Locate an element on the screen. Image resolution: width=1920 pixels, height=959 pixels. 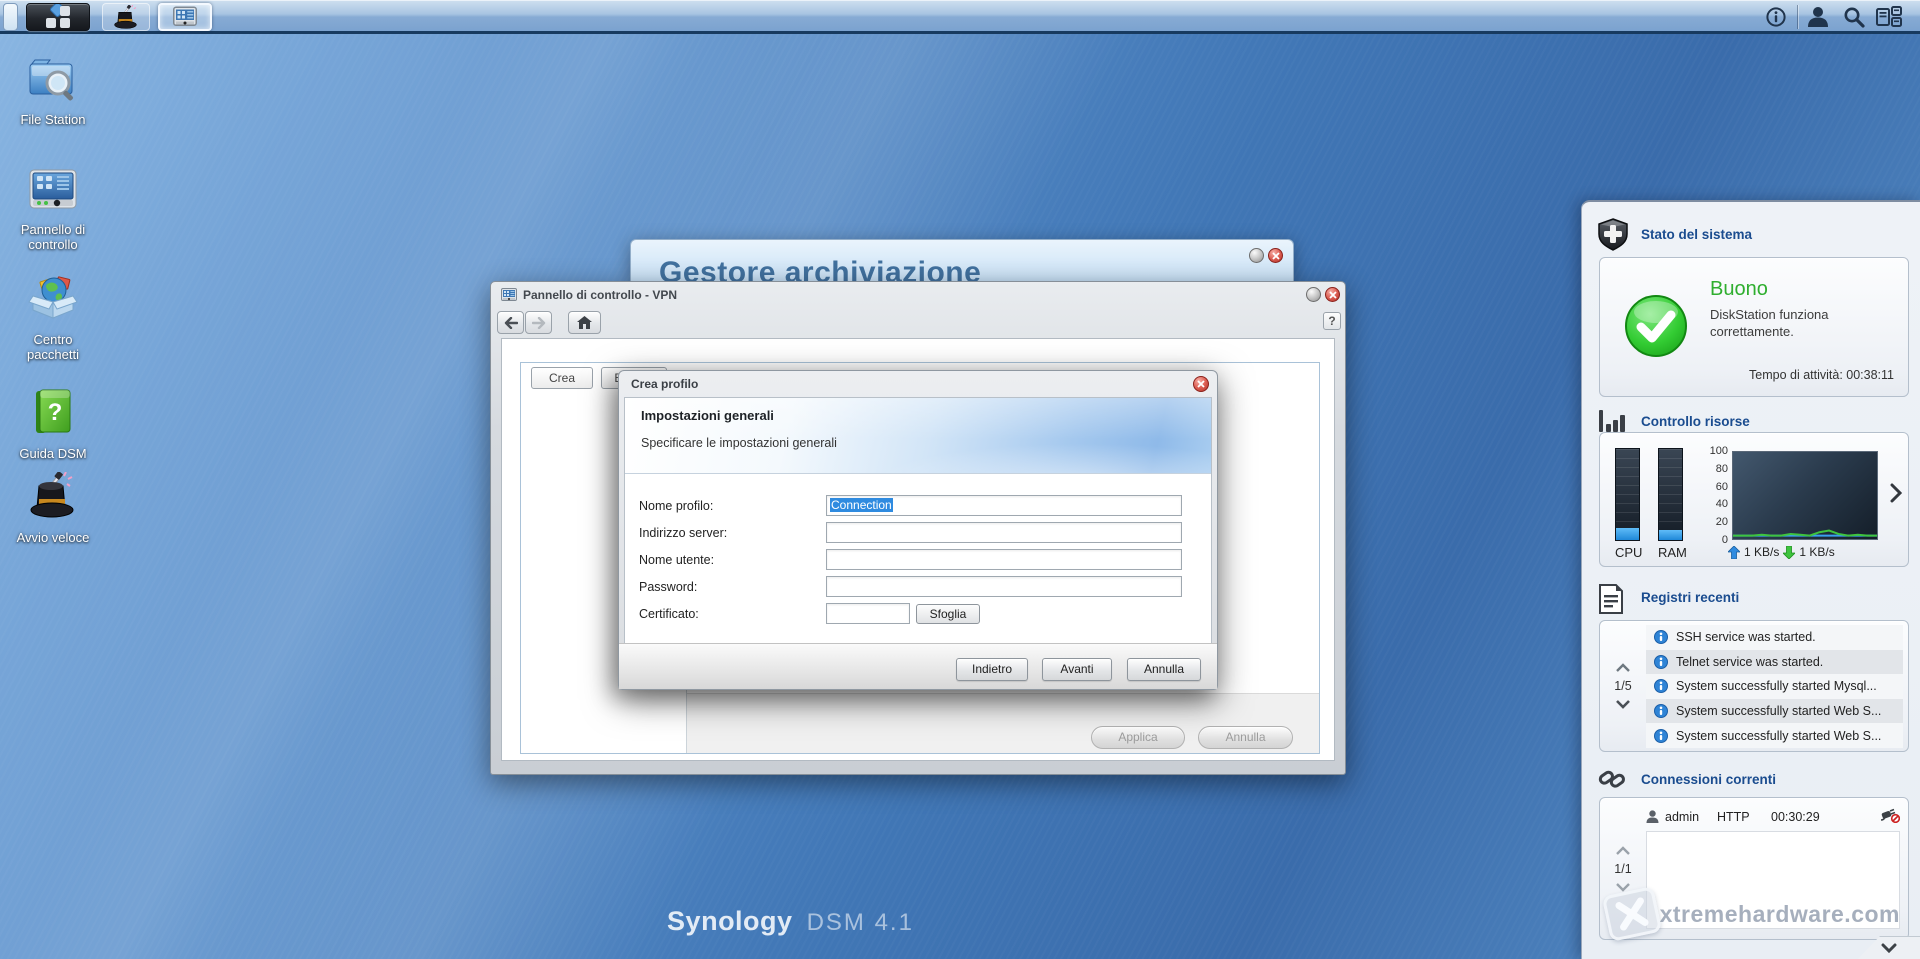
y-tick: 60 is located at coordinates (1721, 486).